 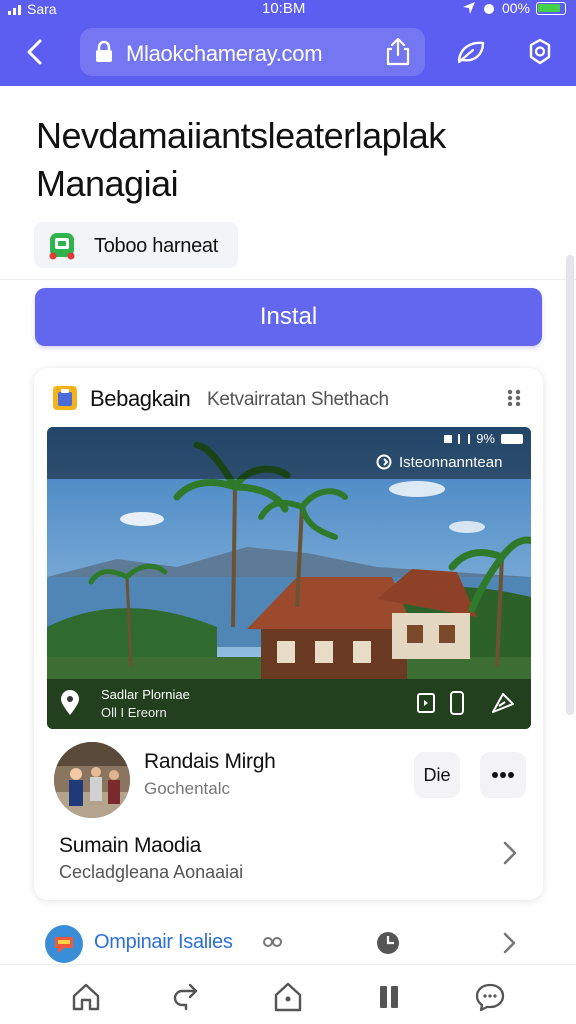 What do you see at coordinates (289, 453) in the screenshot?
I see `photo-overlay-top: 9% Isteonnanntean` at bounding box center [289, 453].